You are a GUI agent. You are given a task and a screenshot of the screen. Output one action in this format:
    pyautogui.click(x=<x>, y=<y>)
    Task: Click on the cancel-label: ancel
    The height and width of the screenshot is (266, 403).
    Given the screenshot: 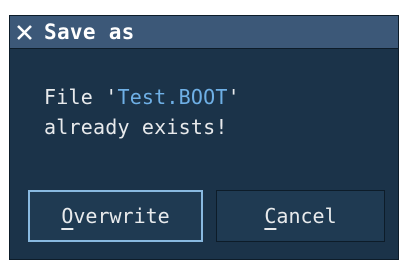 What is the action you would take?
    pyautogui.click(x=306, y=216)
    